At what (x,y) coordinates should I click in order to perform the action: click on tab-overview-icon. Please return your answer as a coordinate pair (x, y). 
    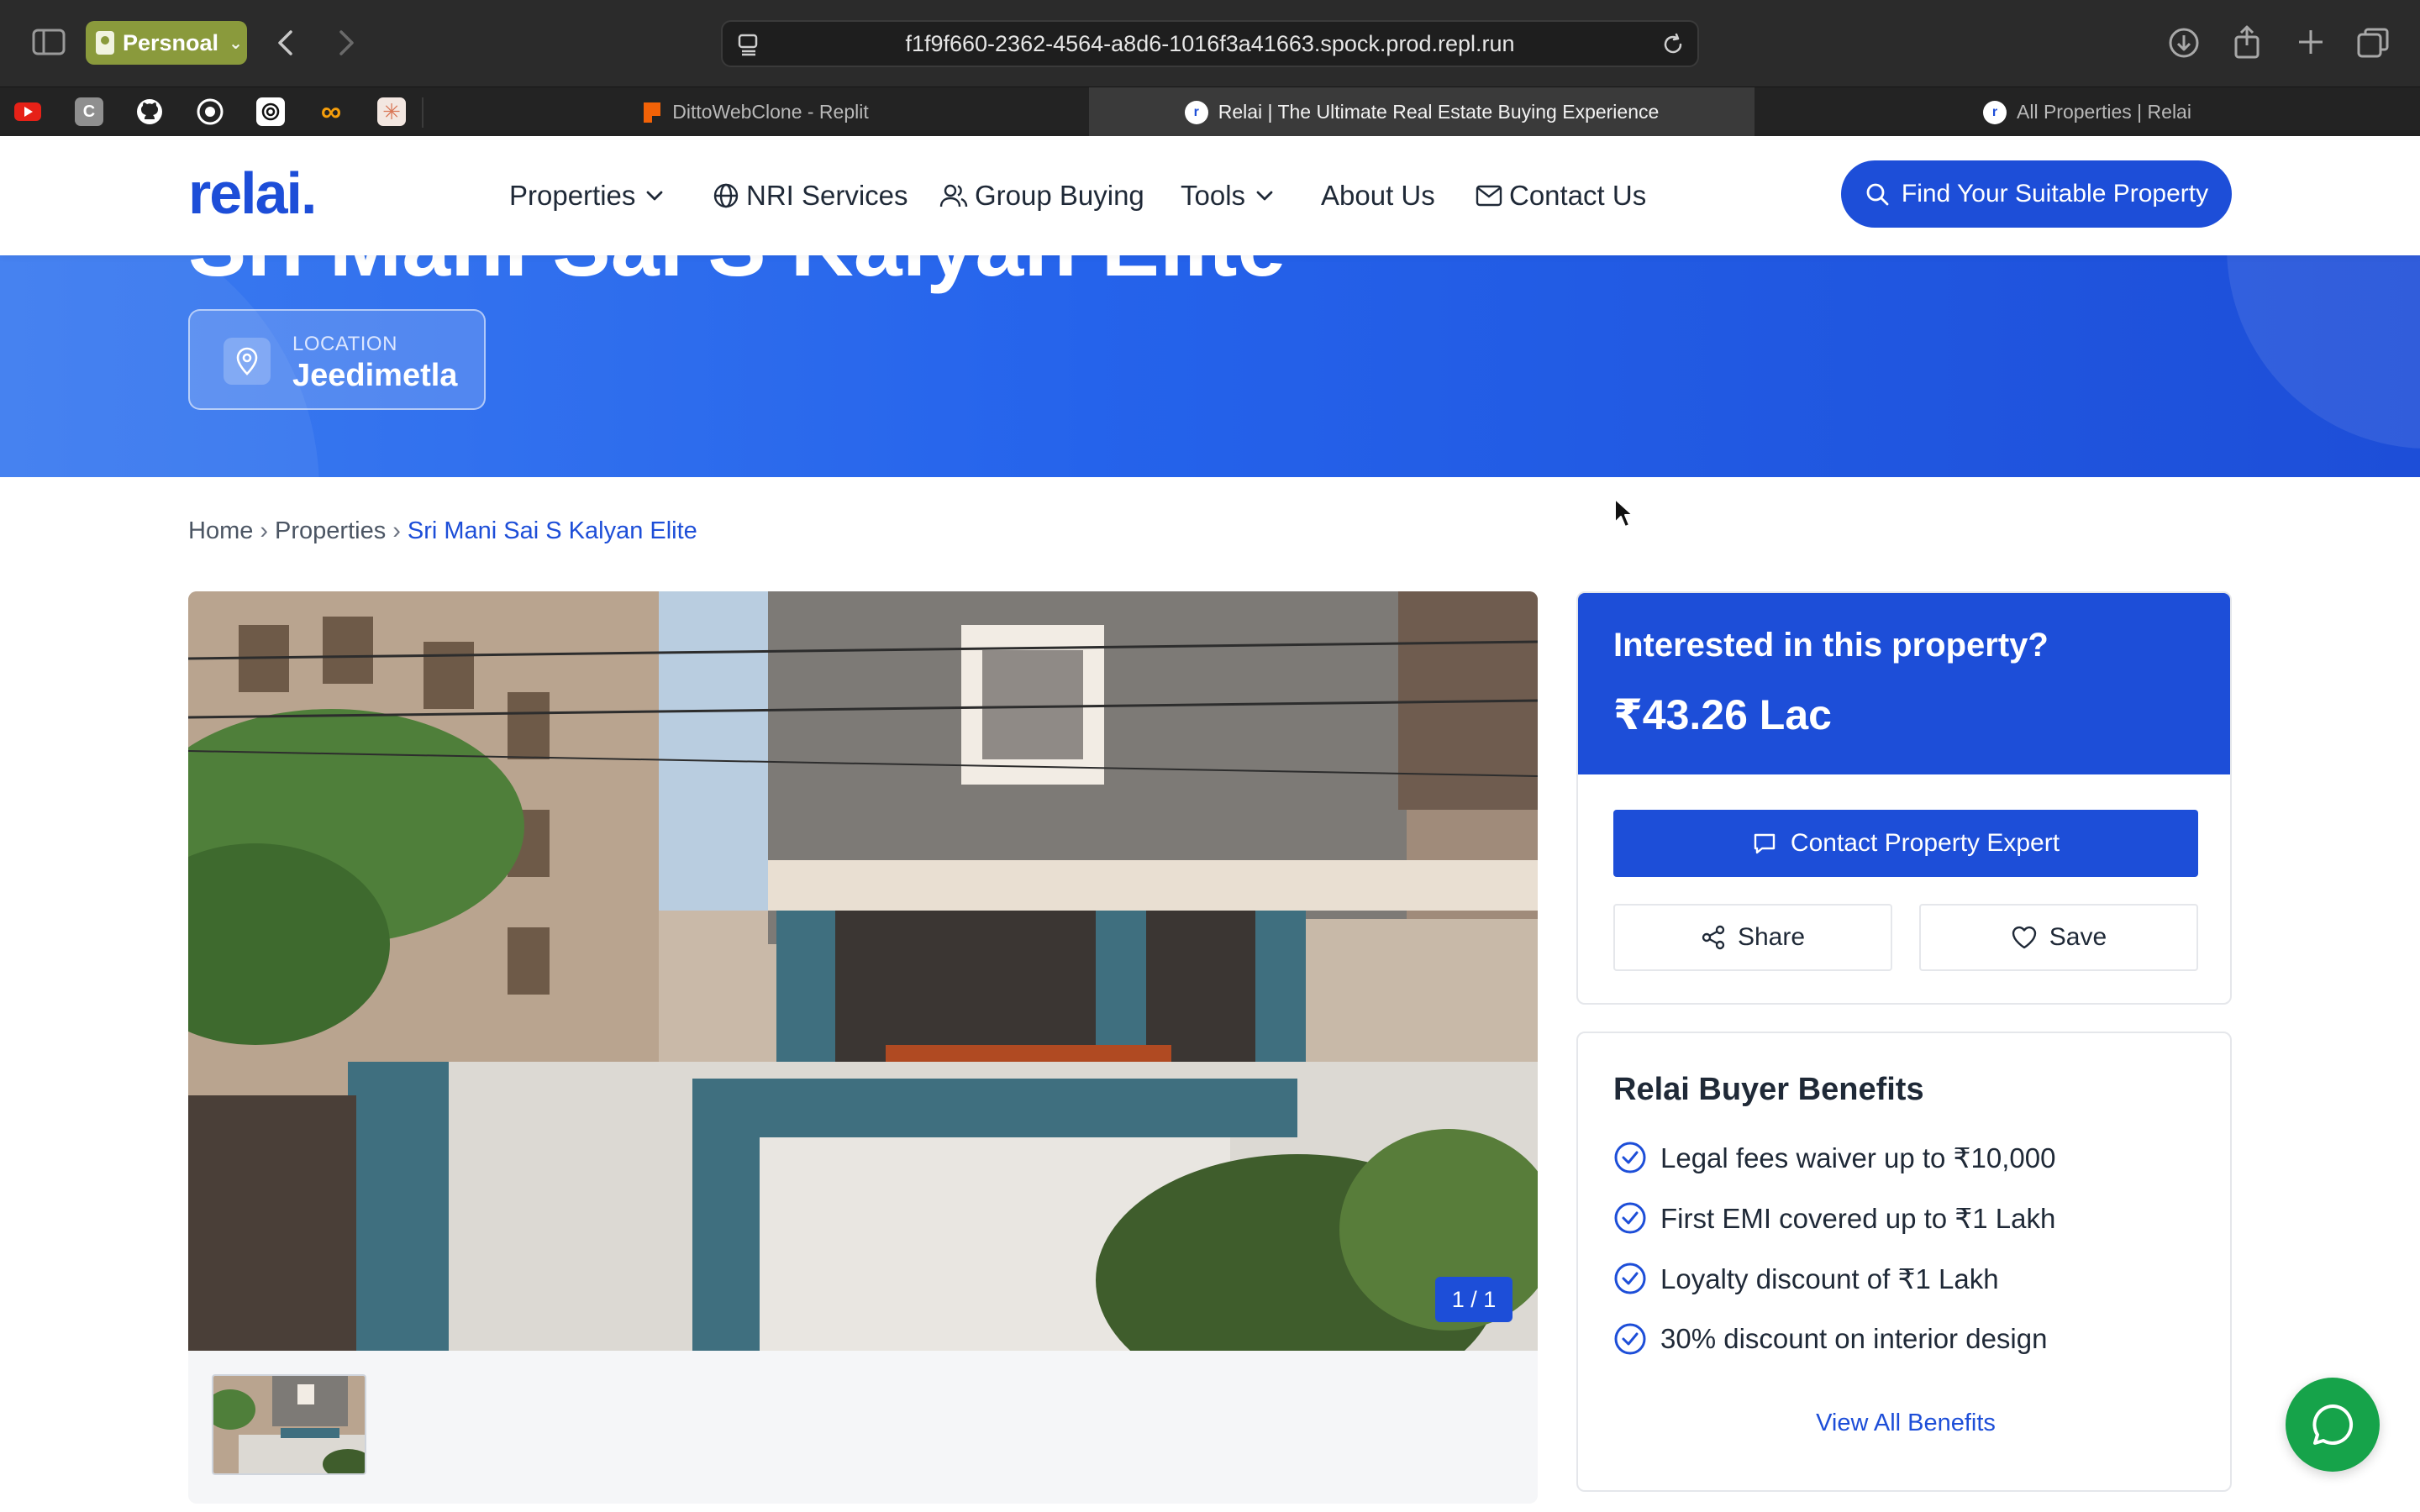
    Looking at the image, I should click on (2373, 43).